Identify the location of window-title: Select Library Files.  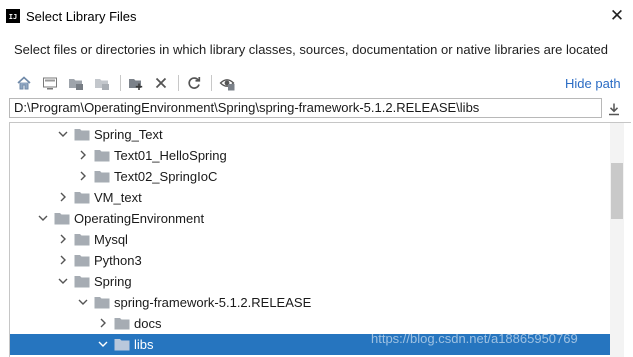
(81, 16).